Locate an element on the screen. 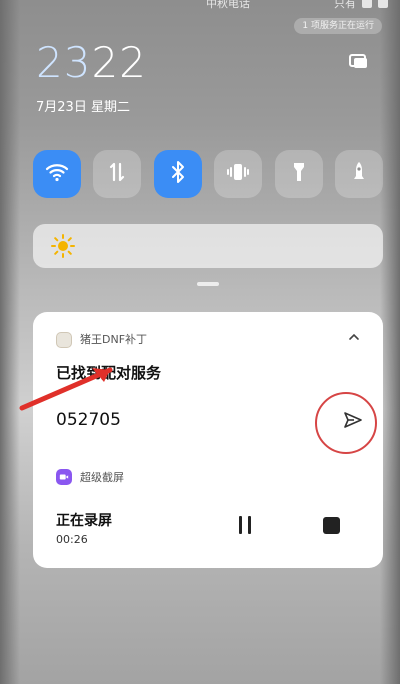 The width and height of the screenshot is (400, 684). tile-bluetooth is located at coordinates (177, 174).